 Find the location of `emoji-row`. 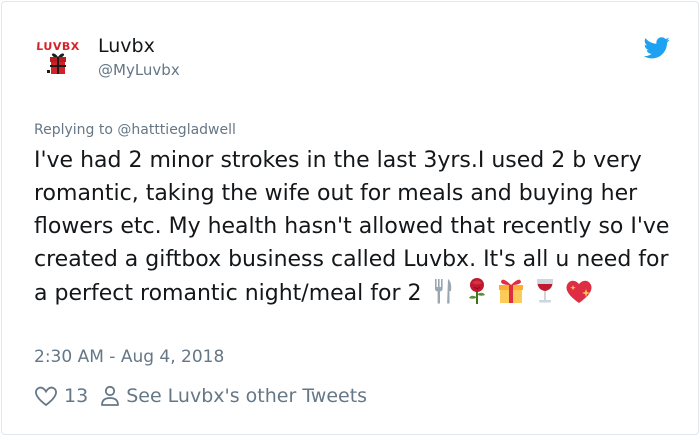

emoji-row is located at coordinates (511, 291).